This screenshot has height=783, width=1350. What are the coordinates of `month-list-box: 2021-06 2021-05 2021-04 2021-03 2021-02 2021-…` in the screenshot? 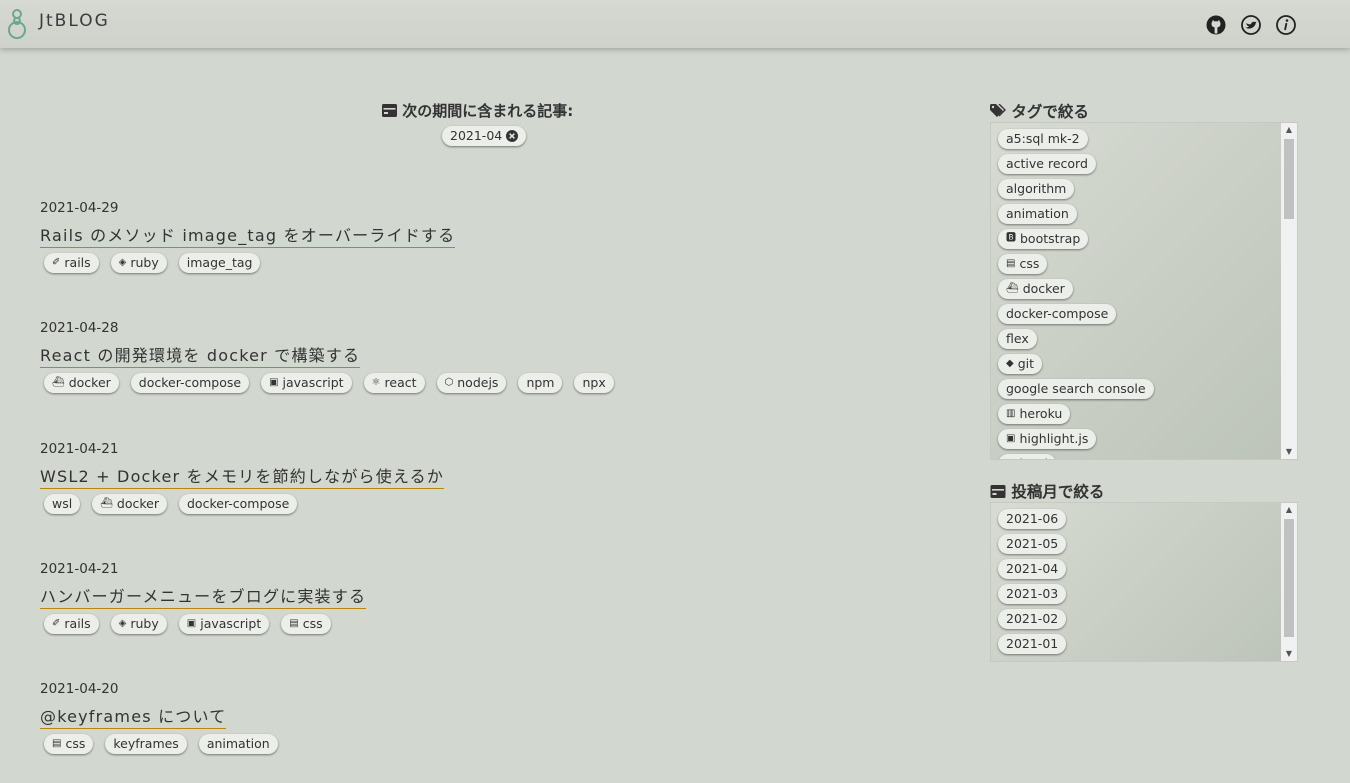 It's located at (1144, 582).